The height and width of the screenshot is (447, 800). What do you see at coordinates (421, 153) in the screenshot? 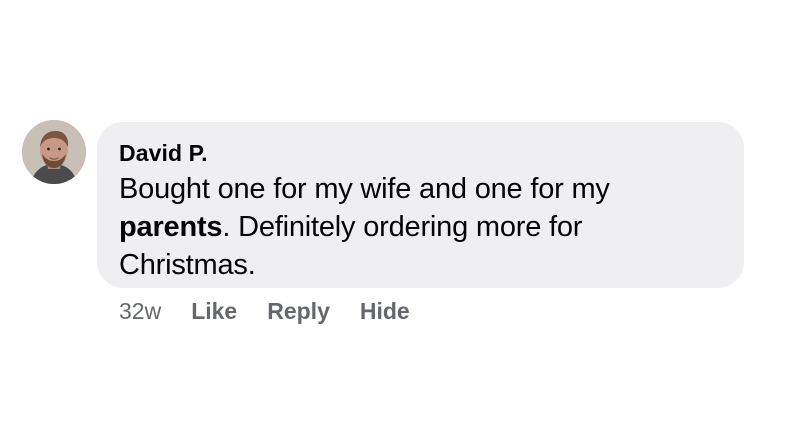
I see `comment-author: David P.` at bounding box center [421, 153].